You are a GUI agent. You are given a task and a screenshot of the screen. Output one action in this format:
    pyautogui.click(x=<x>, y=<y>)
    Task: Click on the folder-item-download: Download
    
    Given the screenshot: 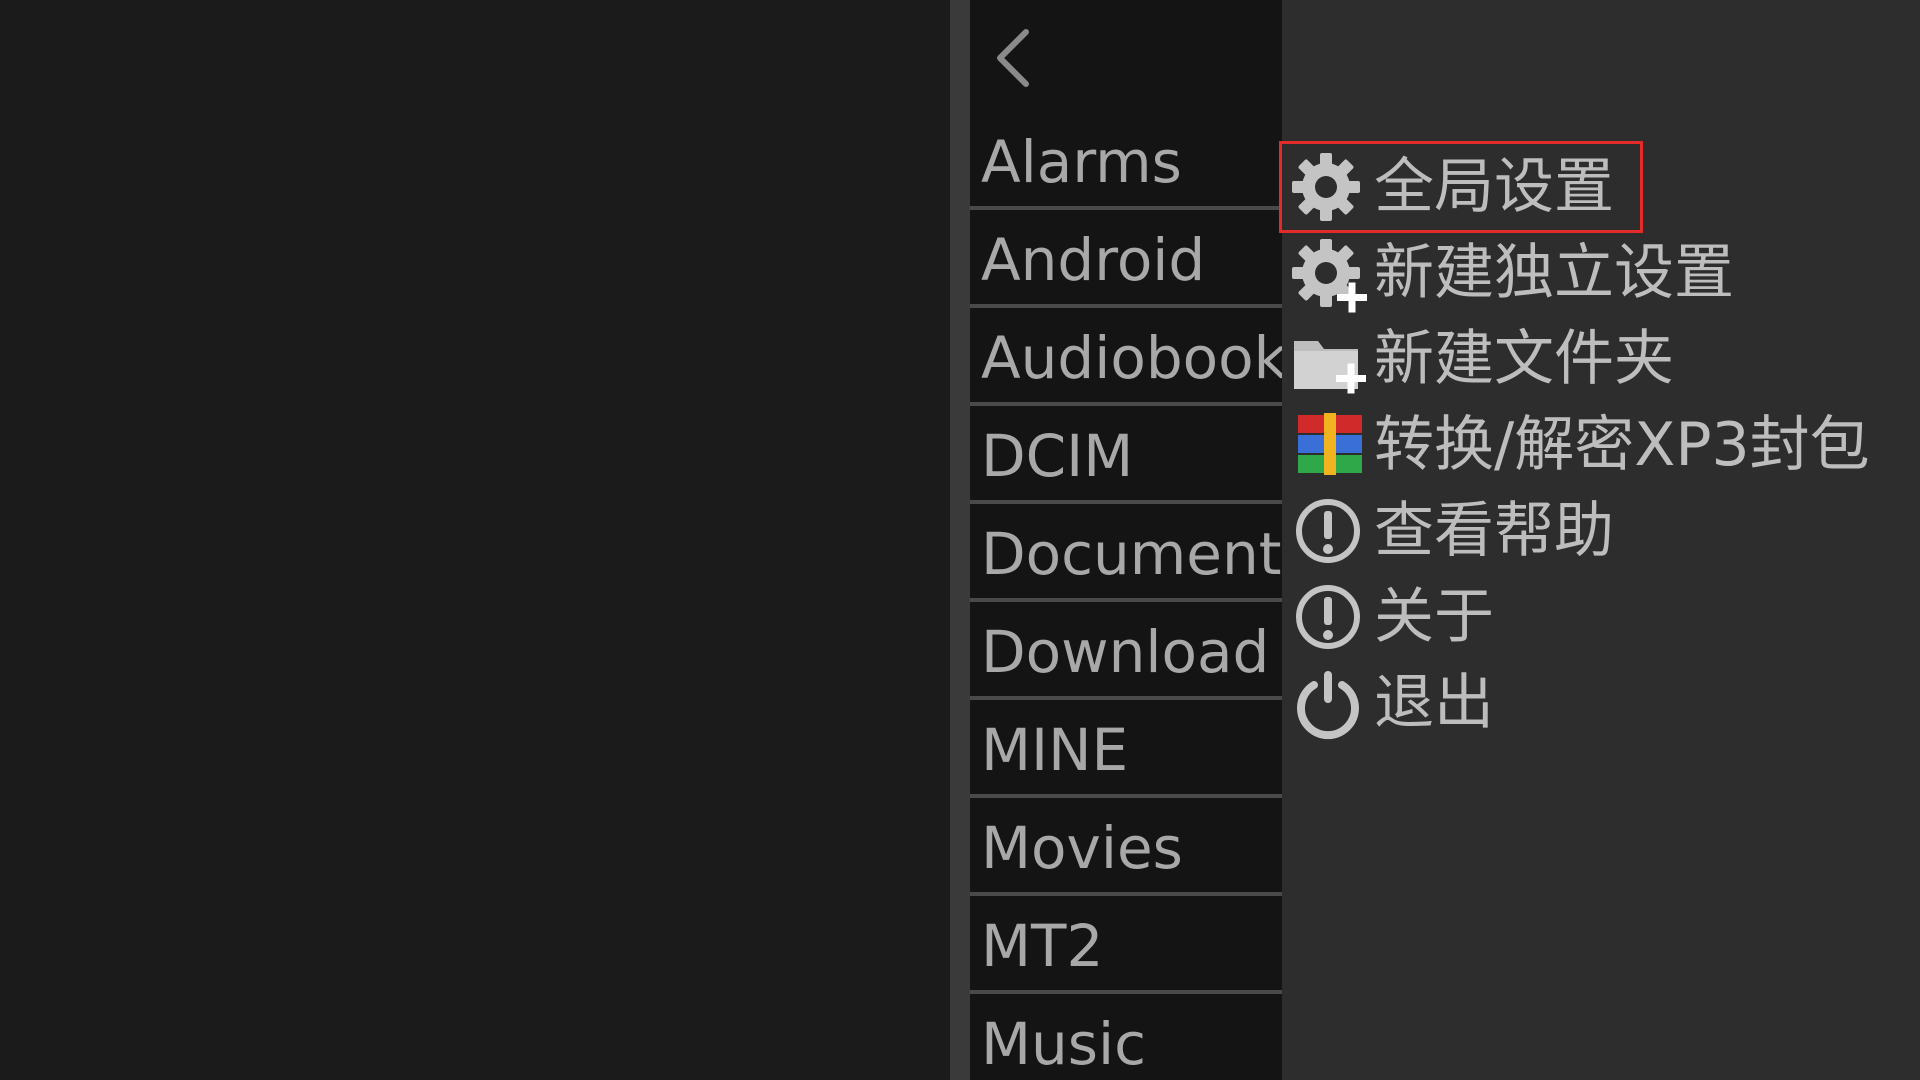 What is the action you would take?
    pyautogui.click(x=1126, y=651)
    